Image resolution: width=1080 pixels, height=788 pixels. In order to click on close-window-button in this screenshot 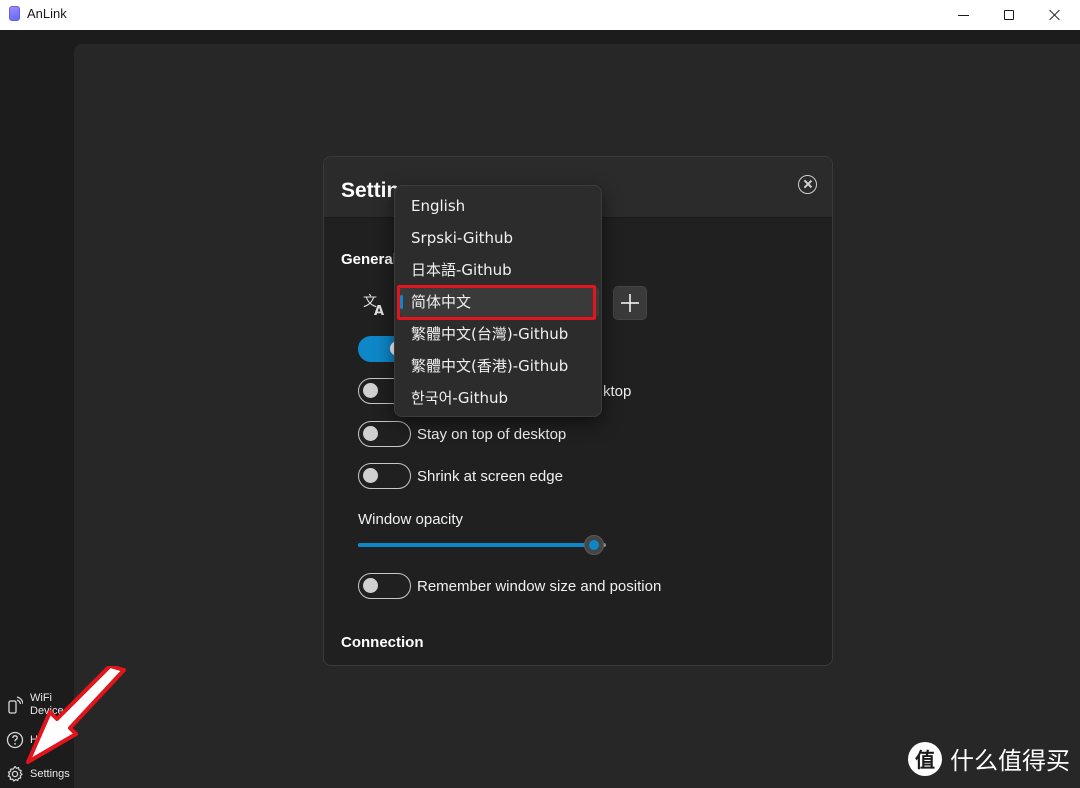, I will do `click(1055, 15)`.